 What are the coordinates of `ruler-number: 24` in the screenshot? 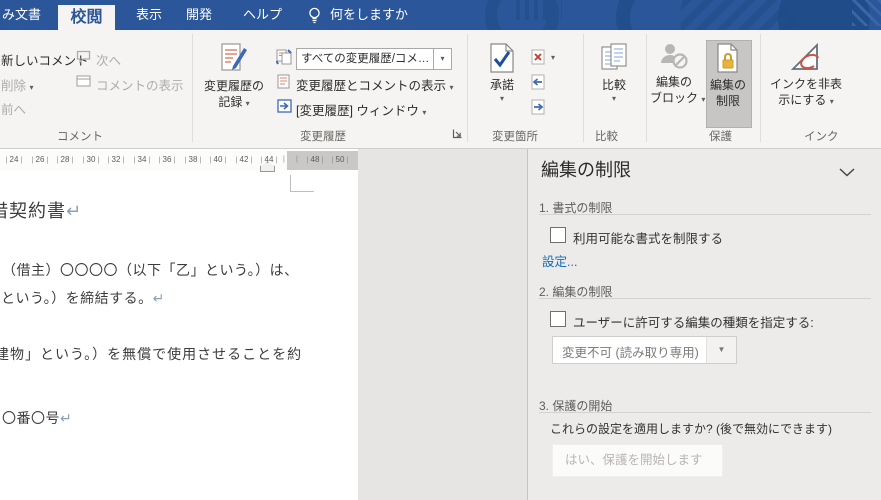 It's located at (14, 159).